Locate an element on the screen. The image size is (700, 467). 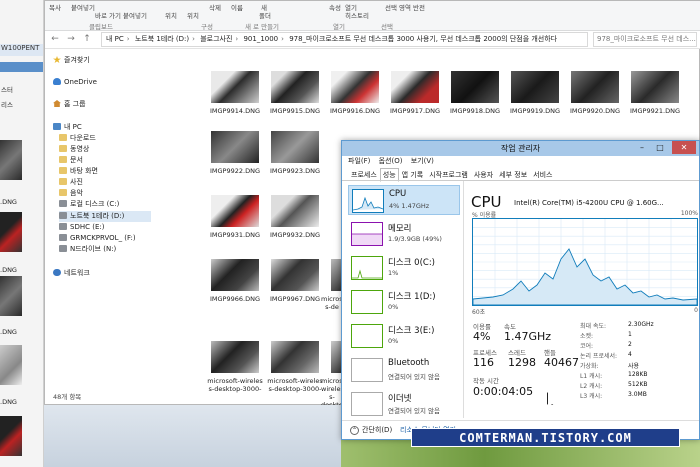
nav-item-videos: 동영상 is located at coordinates (74, 149).